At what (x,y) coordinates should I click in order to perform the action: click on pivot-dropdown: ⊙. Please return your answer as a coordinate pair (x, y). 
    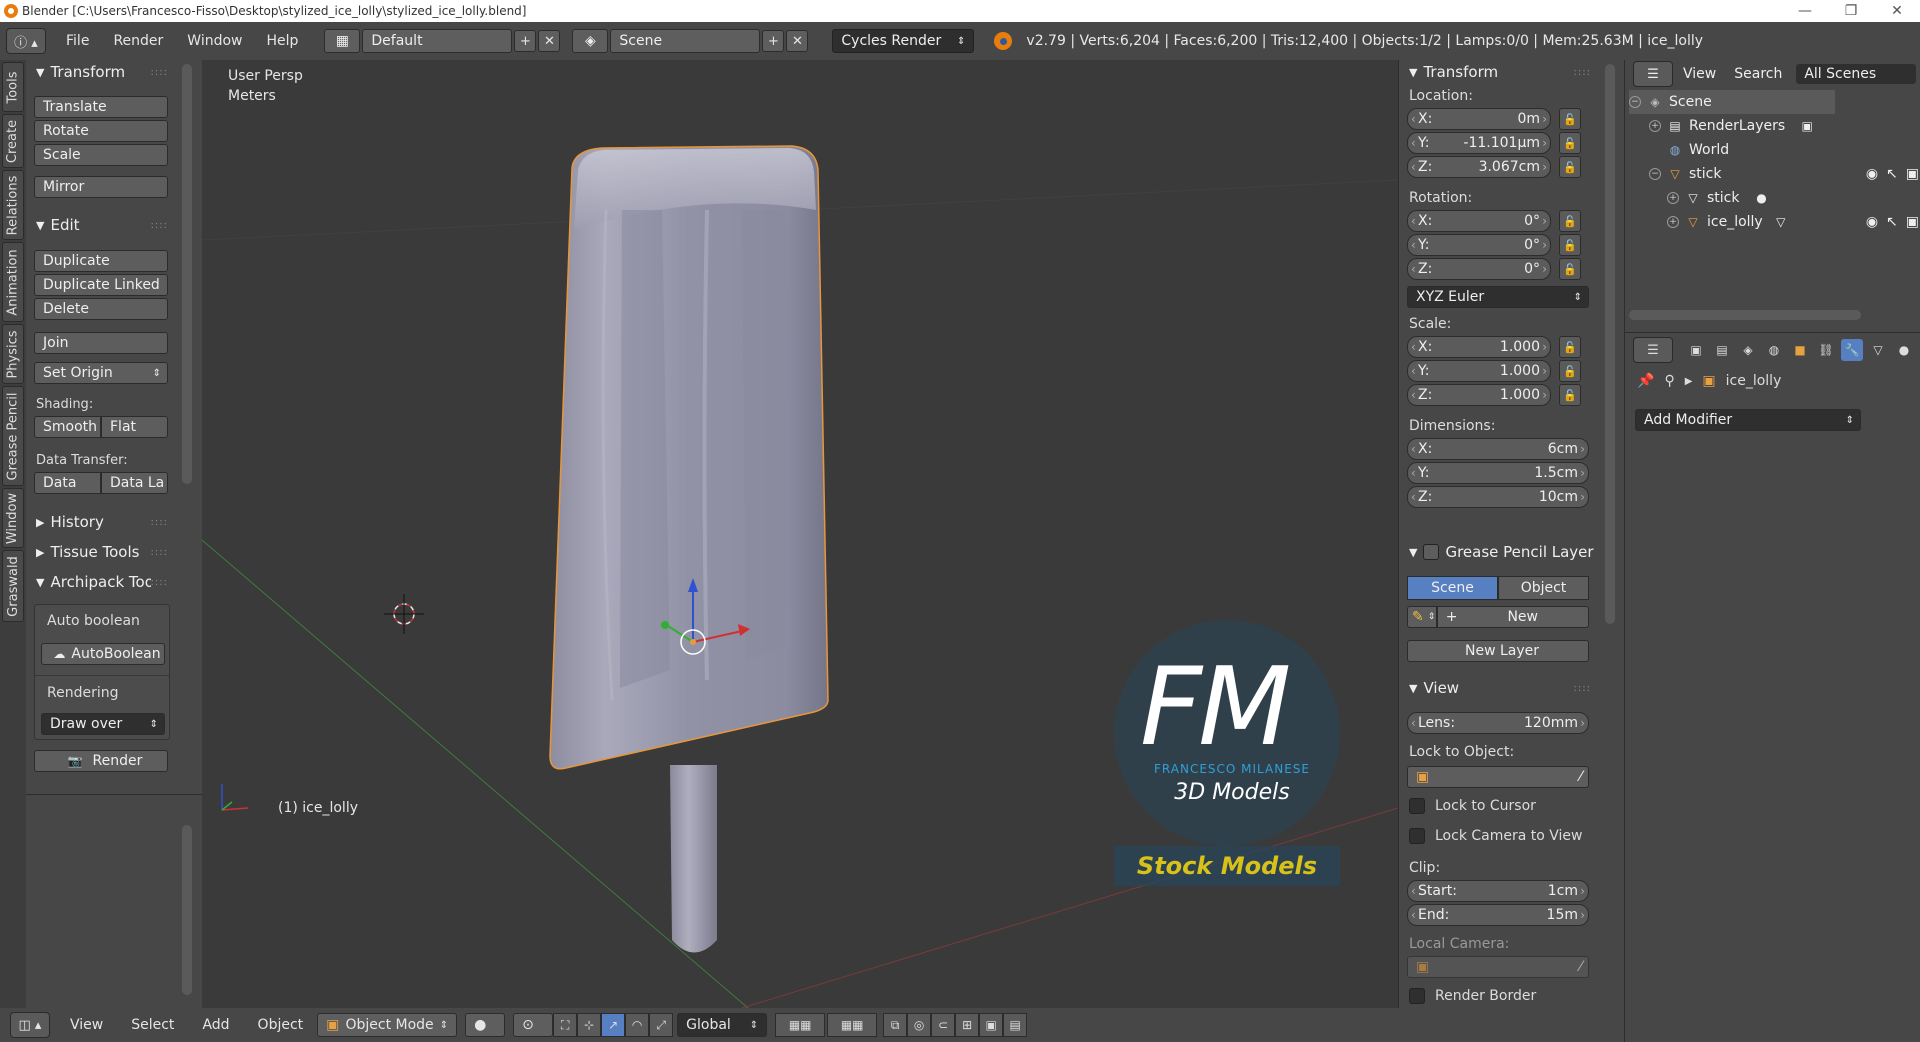
    Looking at the image, I should click on (533, 1025).